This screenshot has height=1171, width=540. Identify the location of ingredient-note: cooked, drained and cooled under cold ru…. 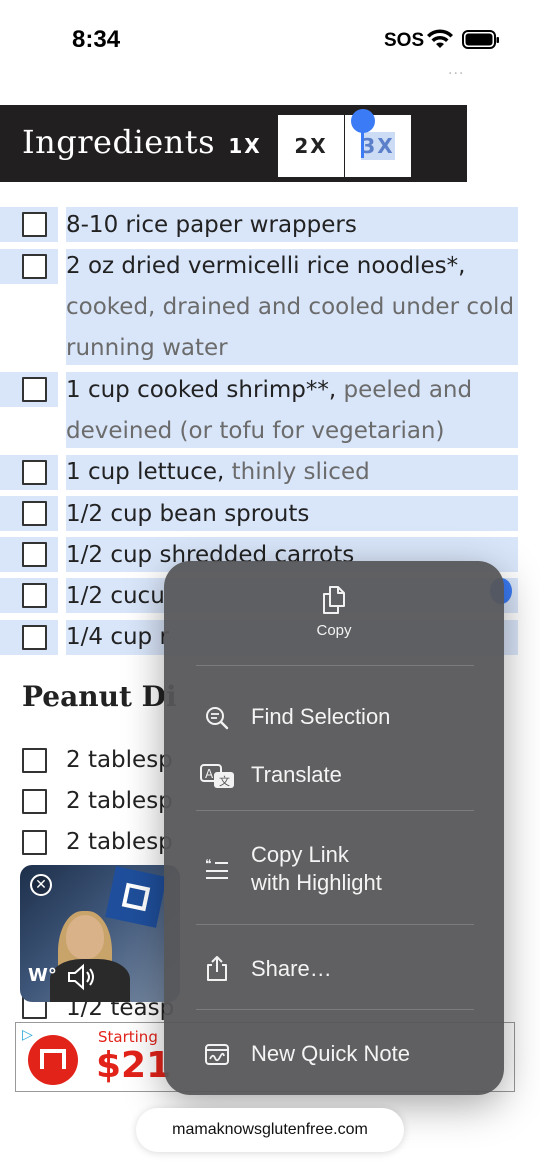
(290, 327).